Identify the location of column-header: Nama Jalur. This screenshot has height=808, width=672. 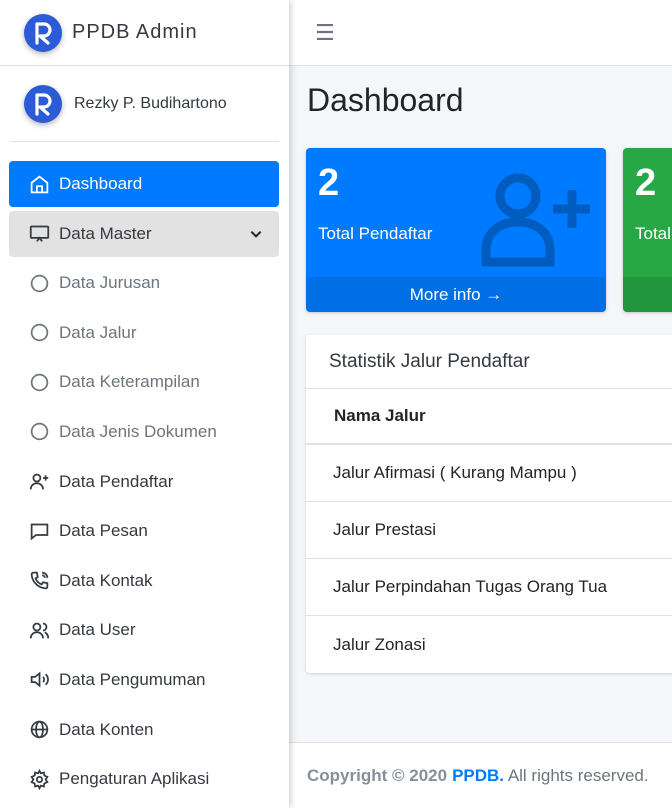
(489, 417).